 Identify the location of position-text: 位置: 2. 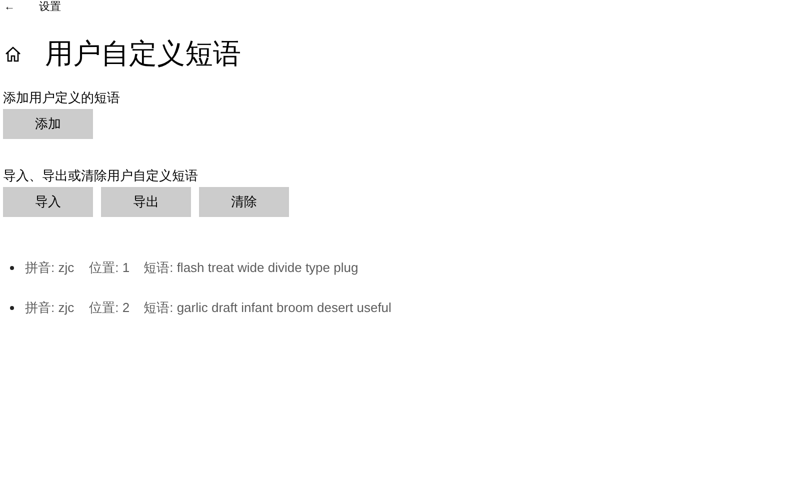
(109, 308).